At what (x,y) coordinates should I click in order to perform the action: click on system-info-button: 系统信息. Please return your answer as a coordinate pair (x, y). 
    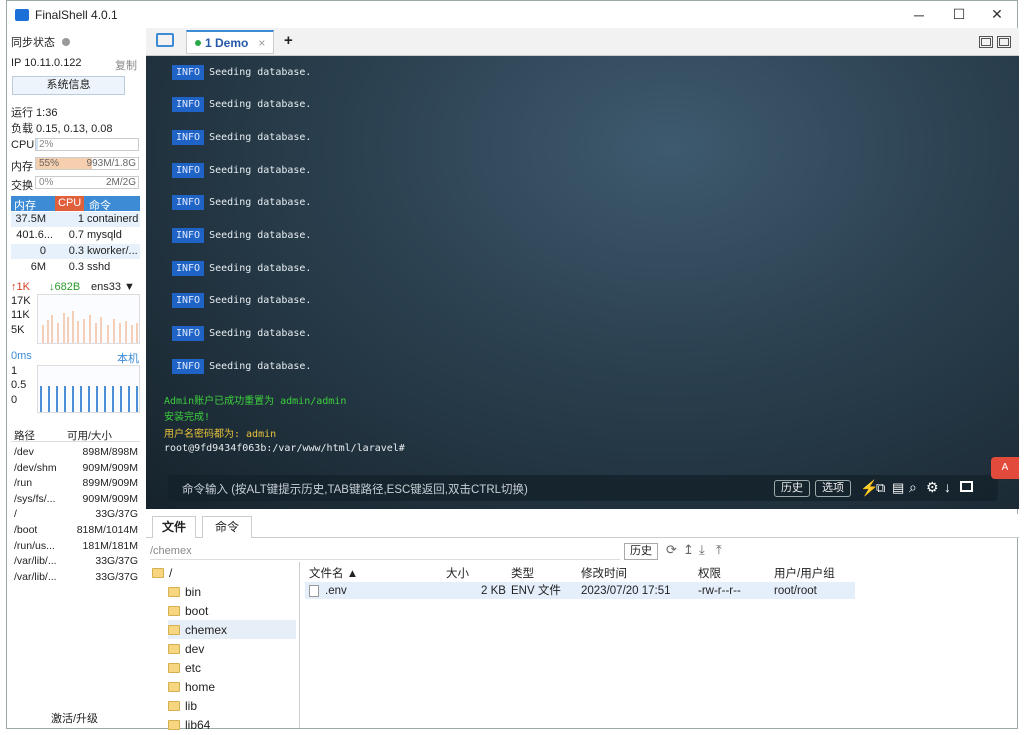
    Looking at the image, I should click on (68, 85).